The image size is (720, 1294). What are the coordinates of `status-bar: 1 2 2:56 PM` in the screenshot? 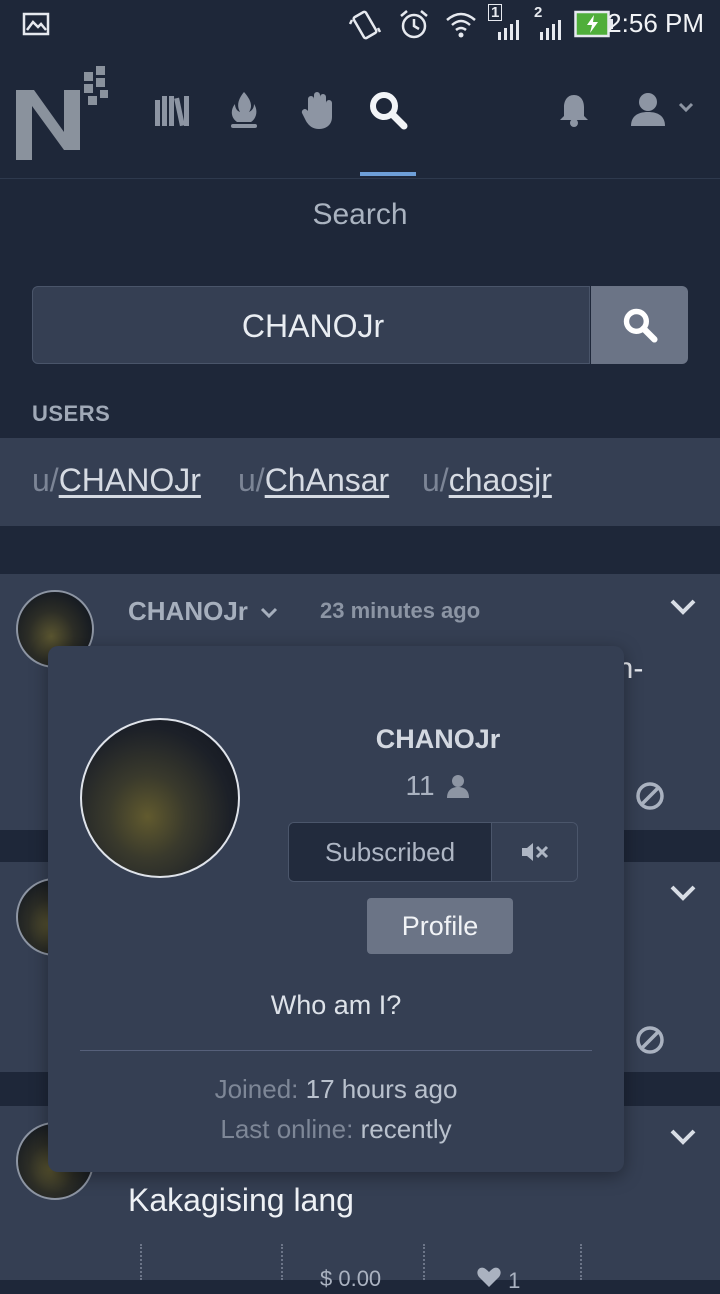 It's located at (360, 25).